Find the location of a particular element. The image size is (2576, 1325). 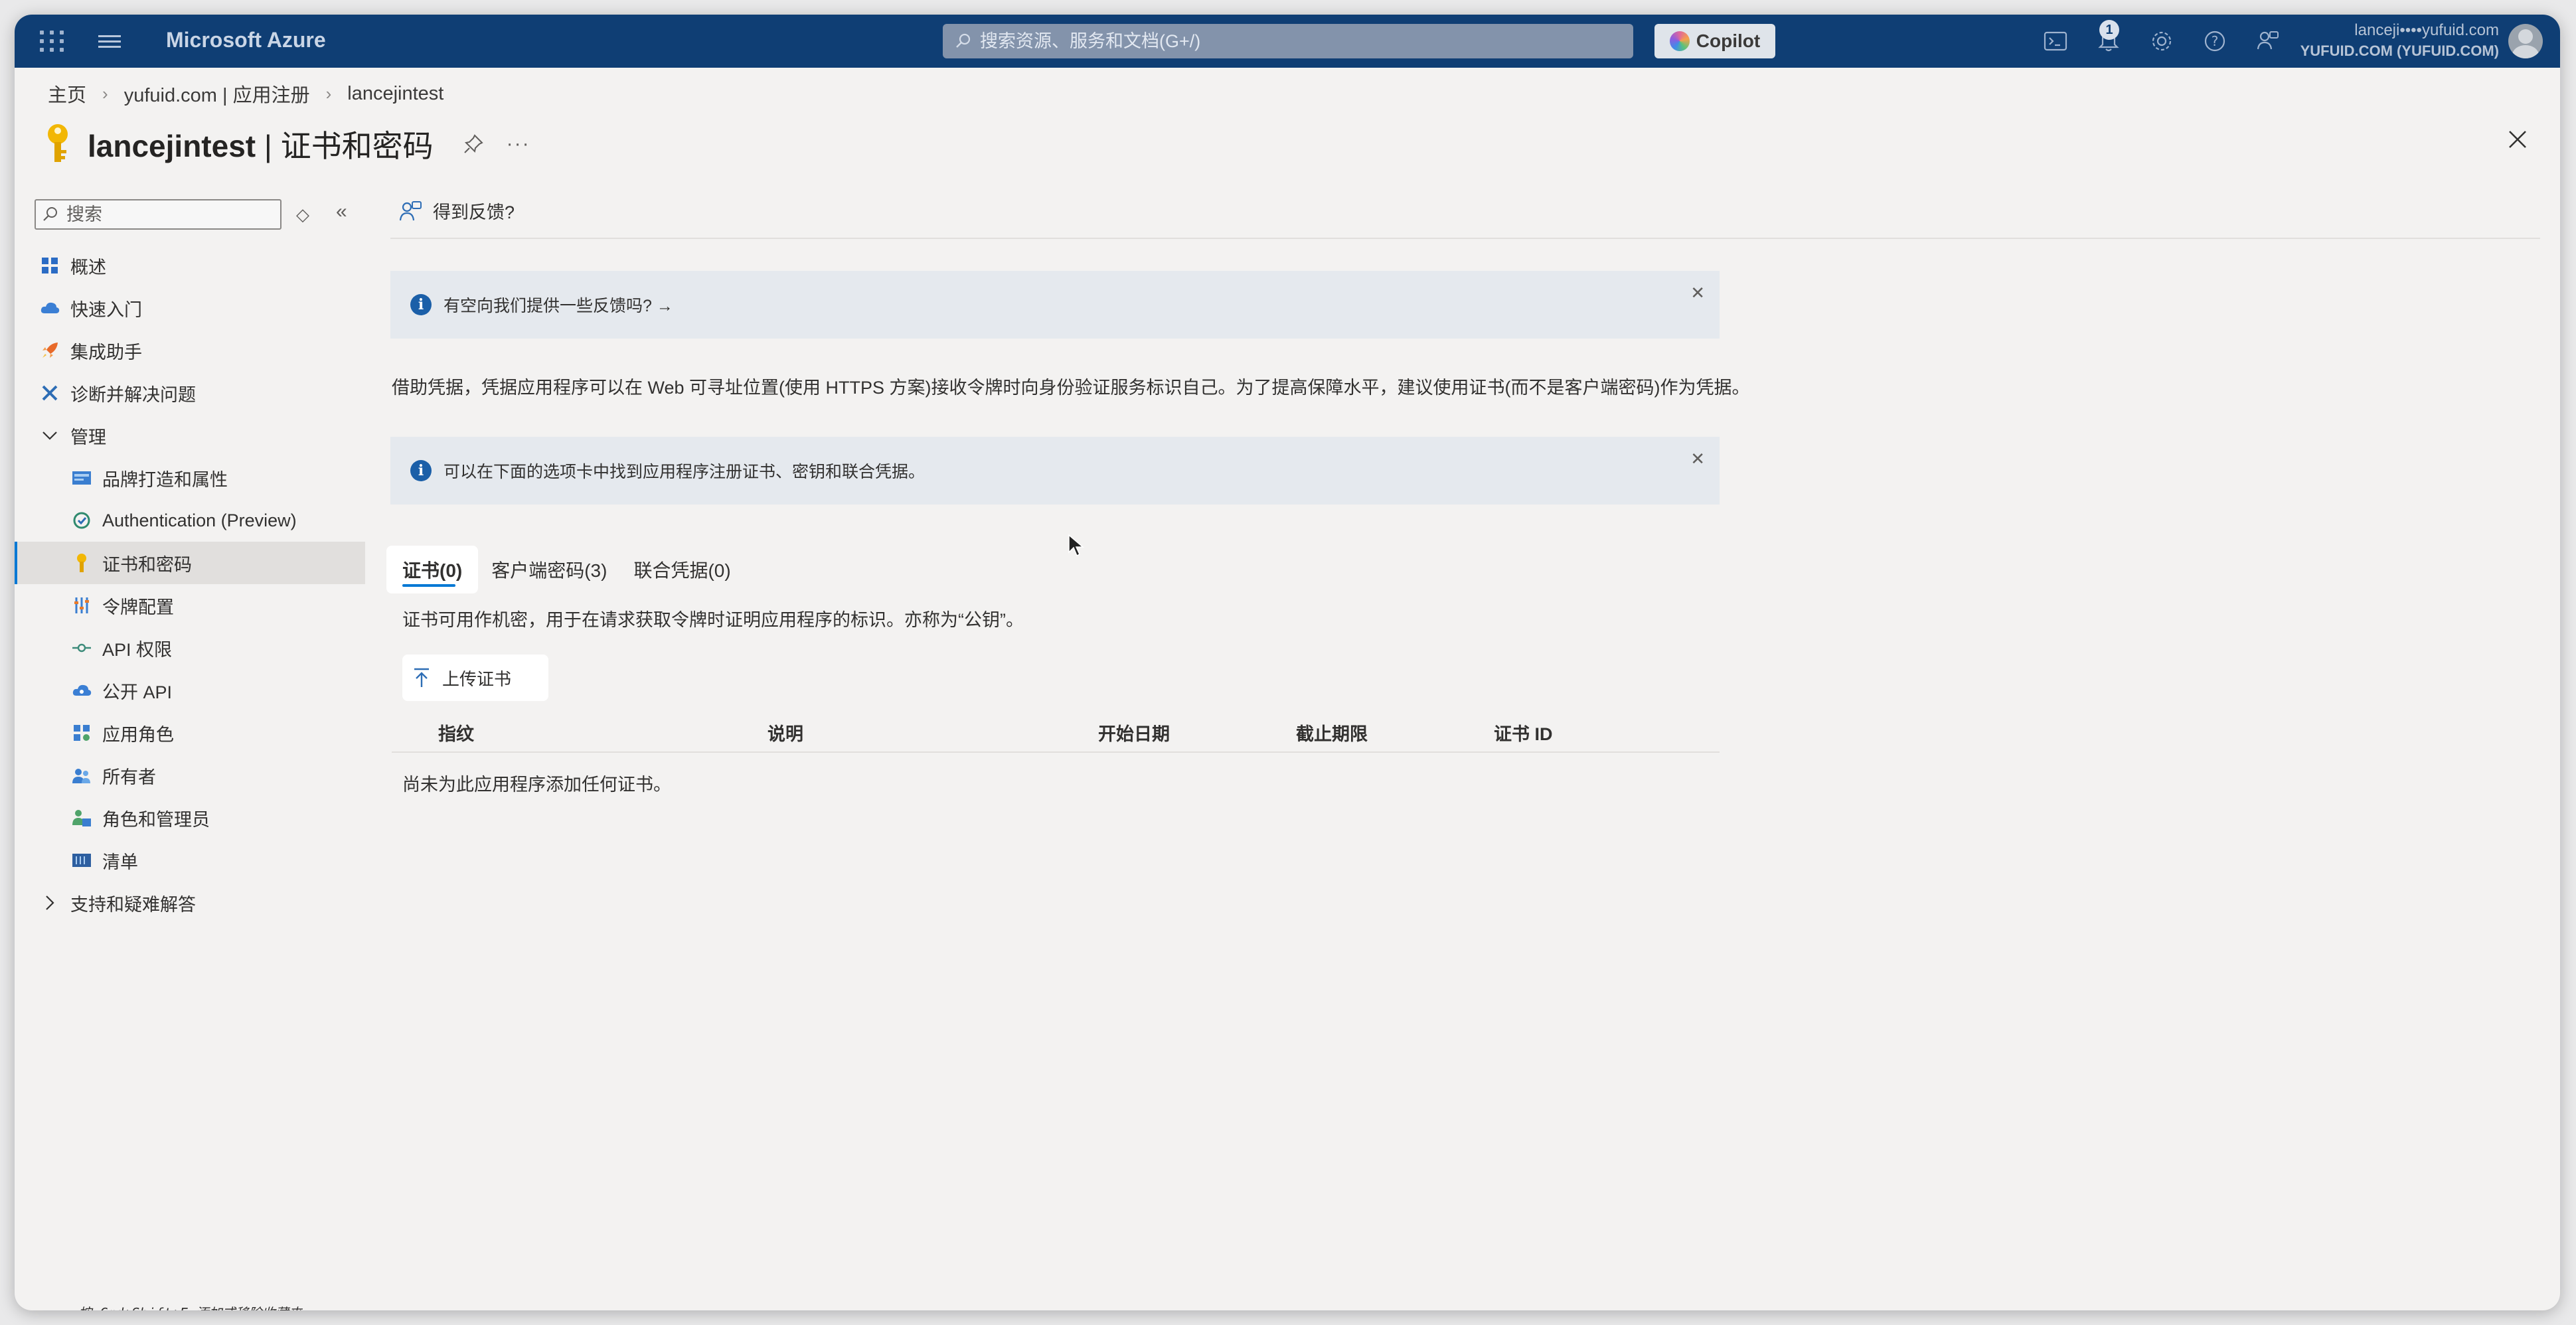

page-title-app: lancejintest is located at coordinates (172, 146).